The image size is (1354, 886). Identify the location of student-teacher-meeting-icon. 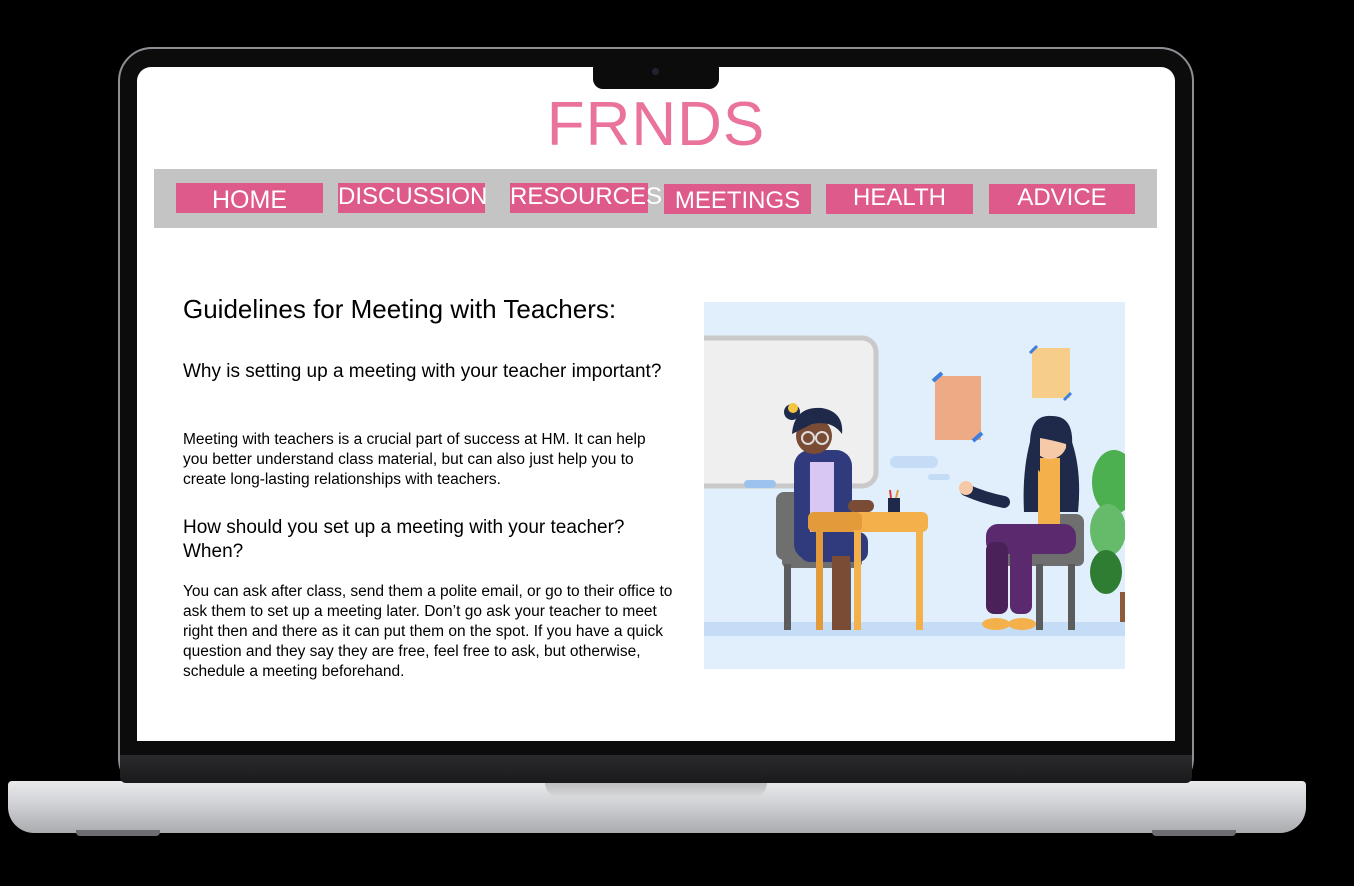
(914, 485).